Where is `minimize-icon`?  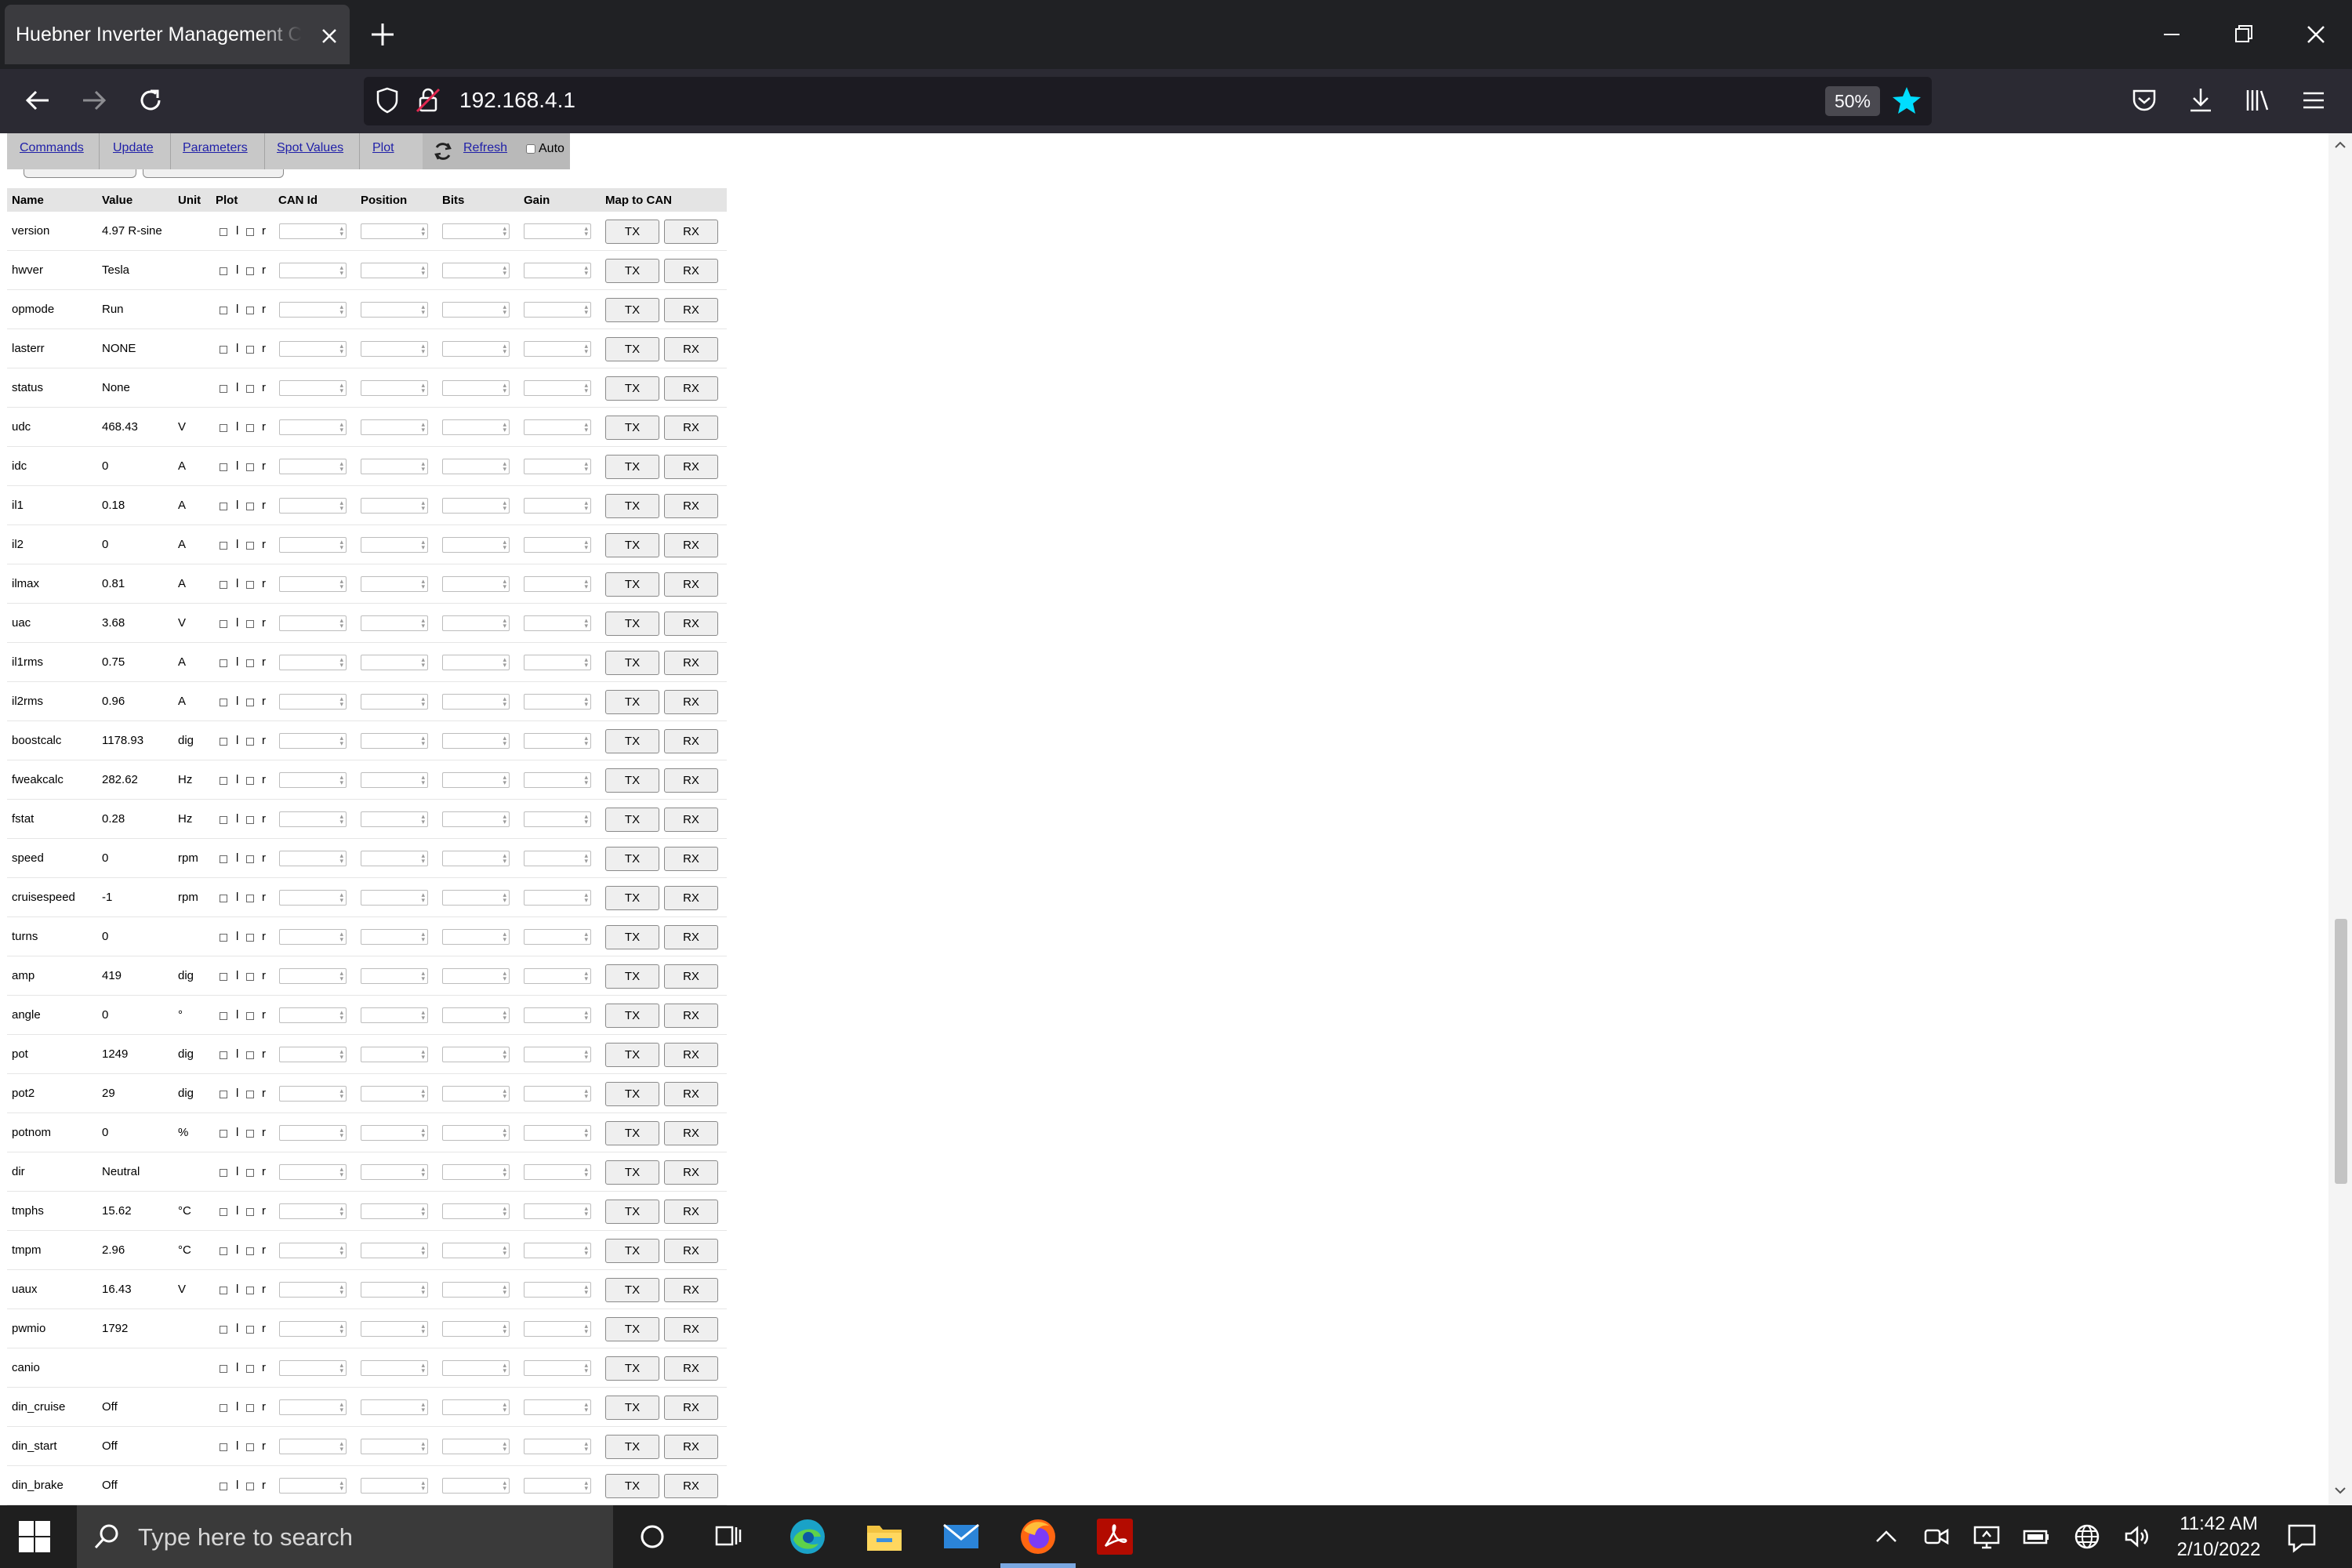
minimize-icon is located at coordinates (2171, 34).